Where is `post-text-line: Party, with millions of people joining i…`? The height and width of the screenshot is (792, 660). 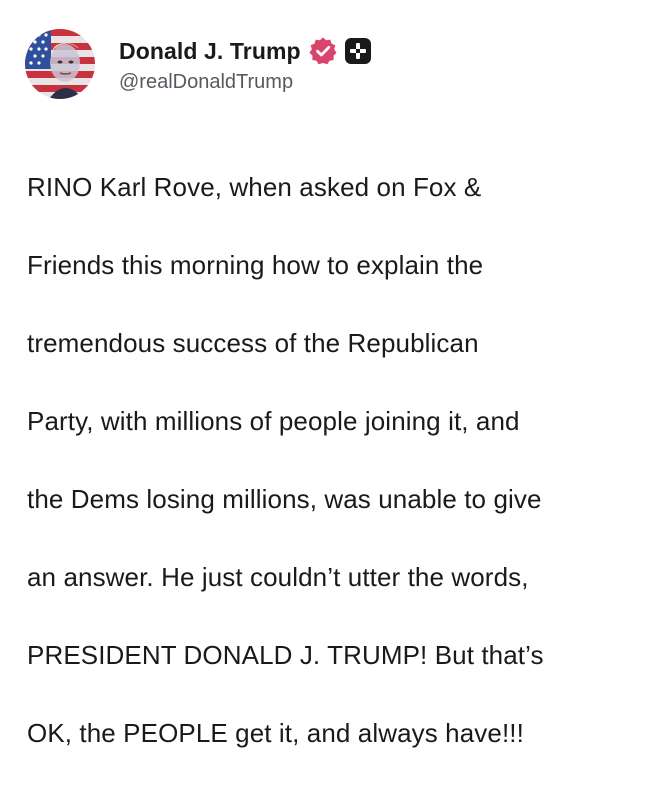 post-text-line: Party, with millions of people joining i… is located at coordinates (273, 421).